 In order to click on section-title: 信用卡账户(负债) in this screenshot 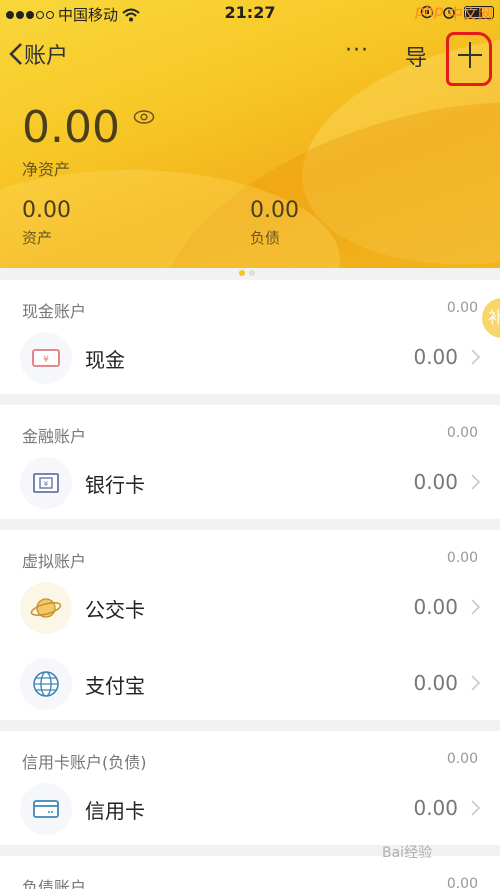, I will do `click(84, 762)`.